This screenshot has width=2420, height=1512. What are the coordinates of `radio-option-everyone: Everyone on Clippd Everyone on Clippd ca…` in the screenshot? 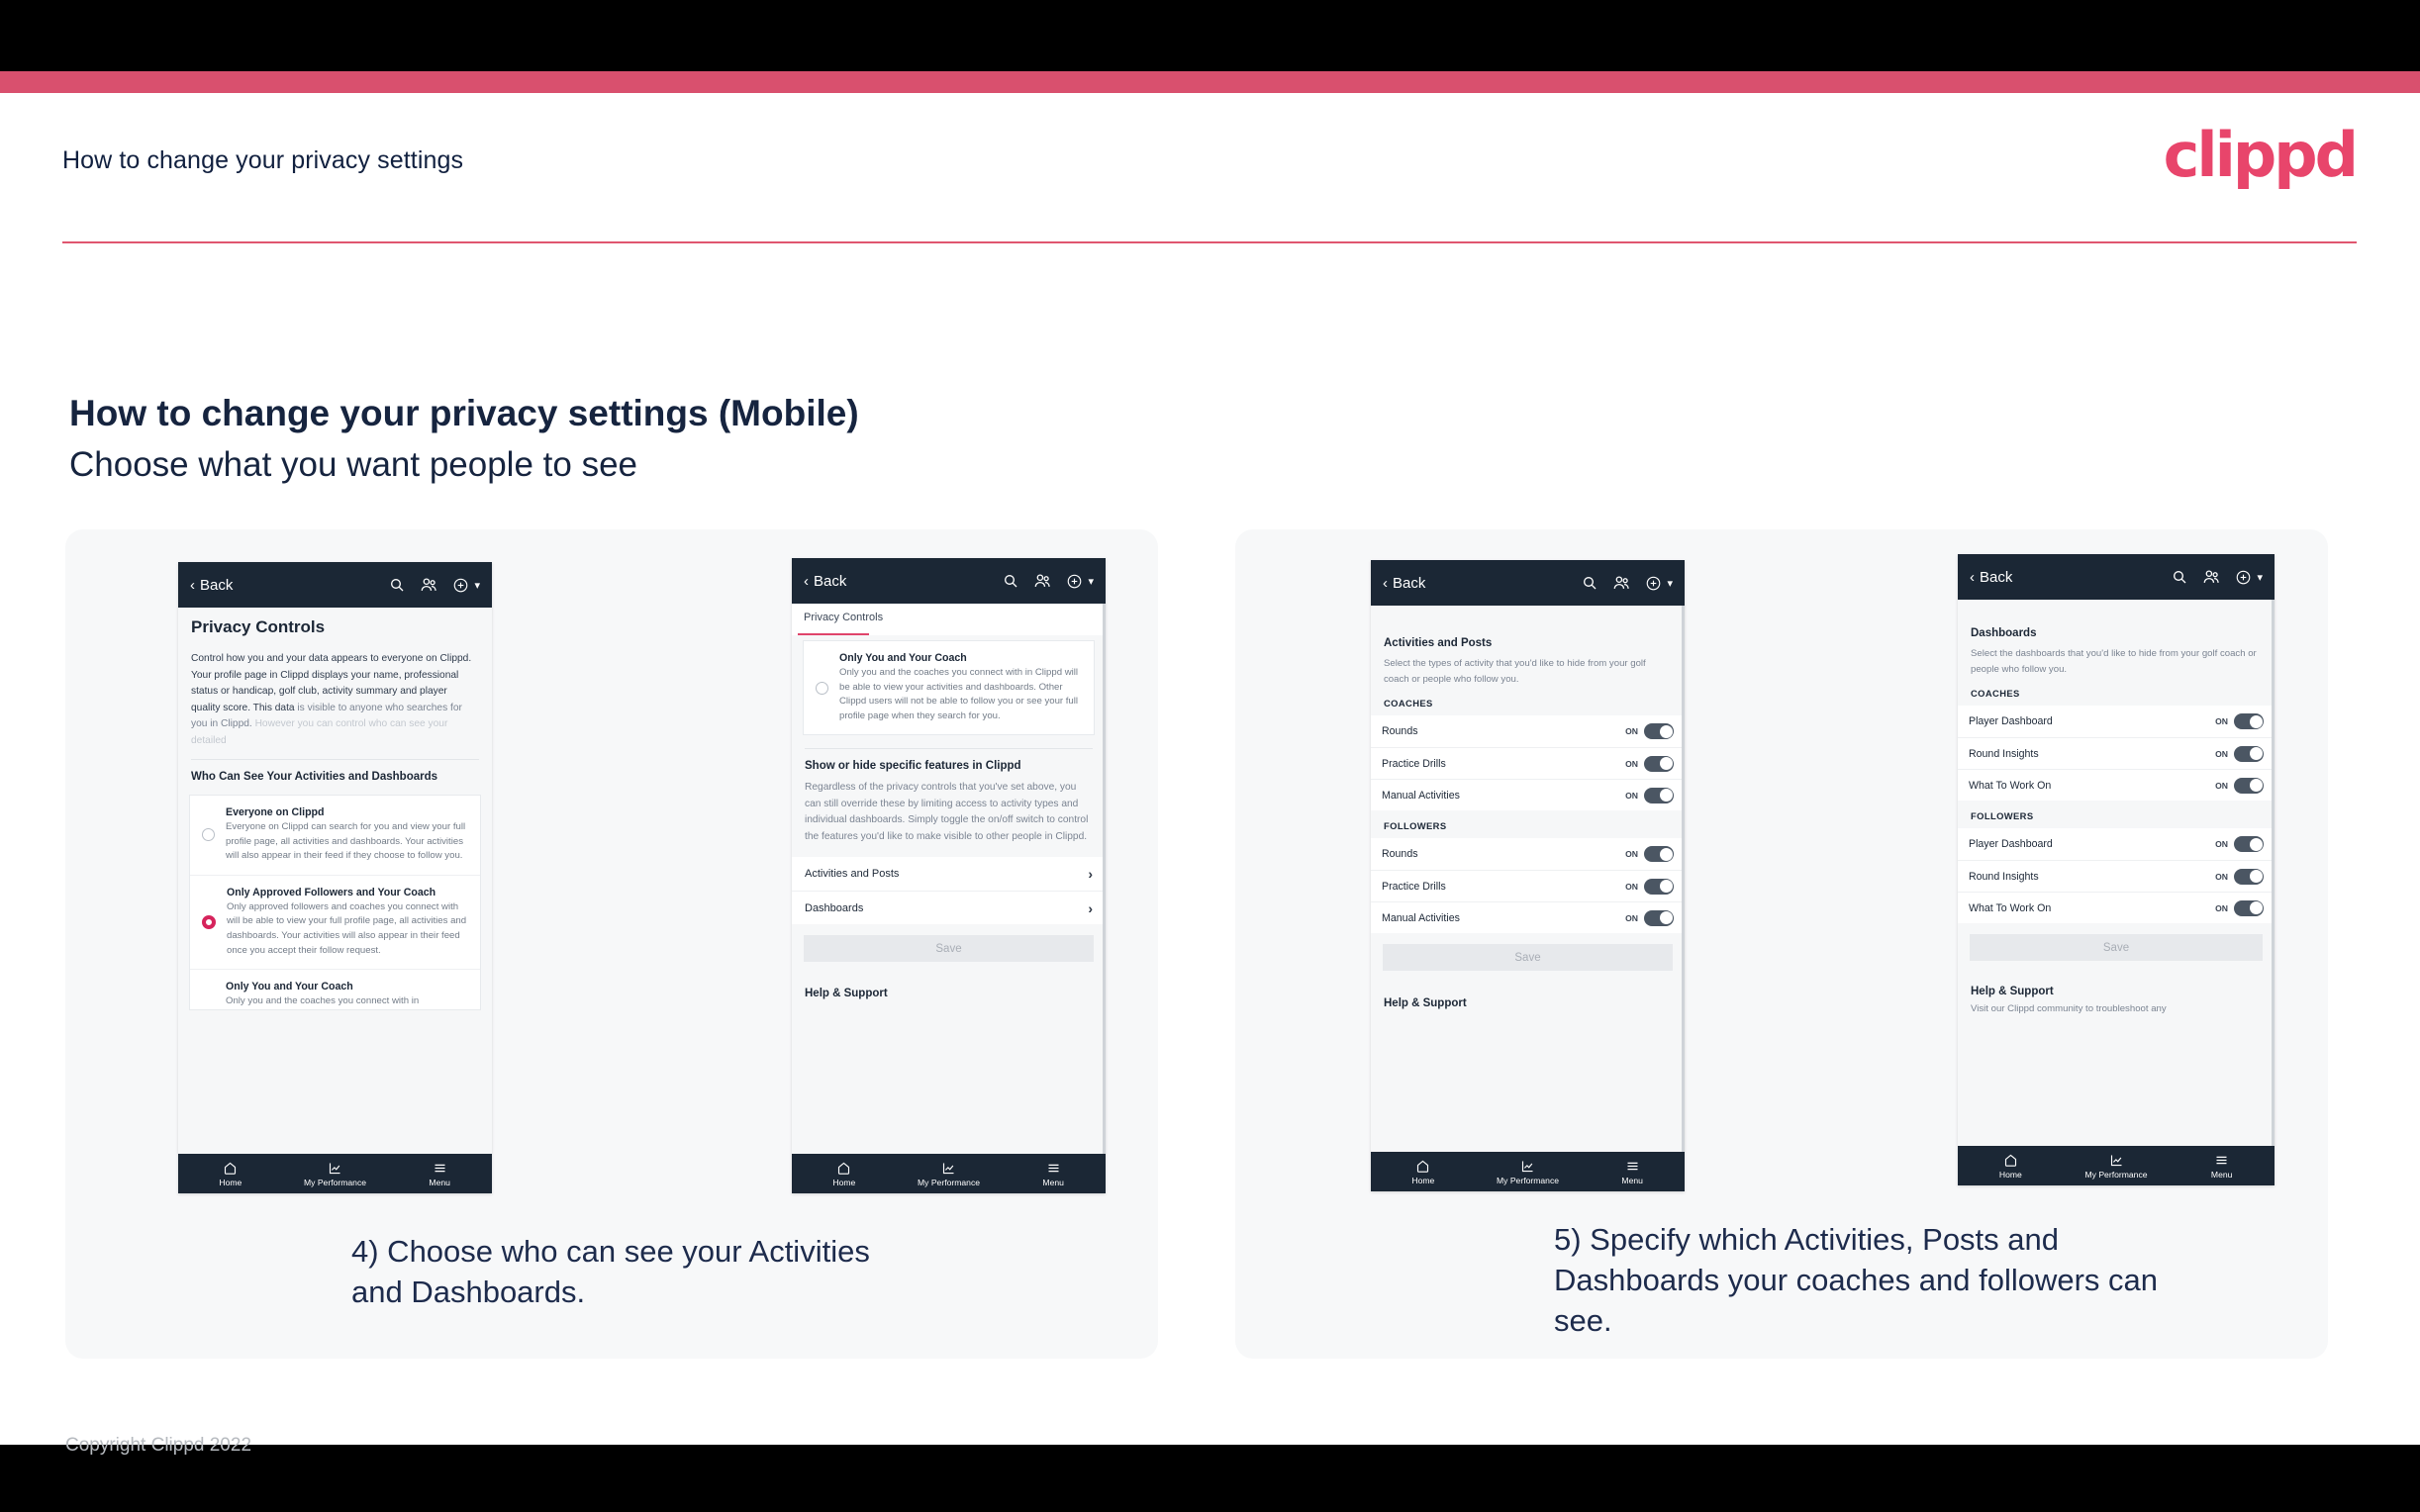 It's located at (335, 835).